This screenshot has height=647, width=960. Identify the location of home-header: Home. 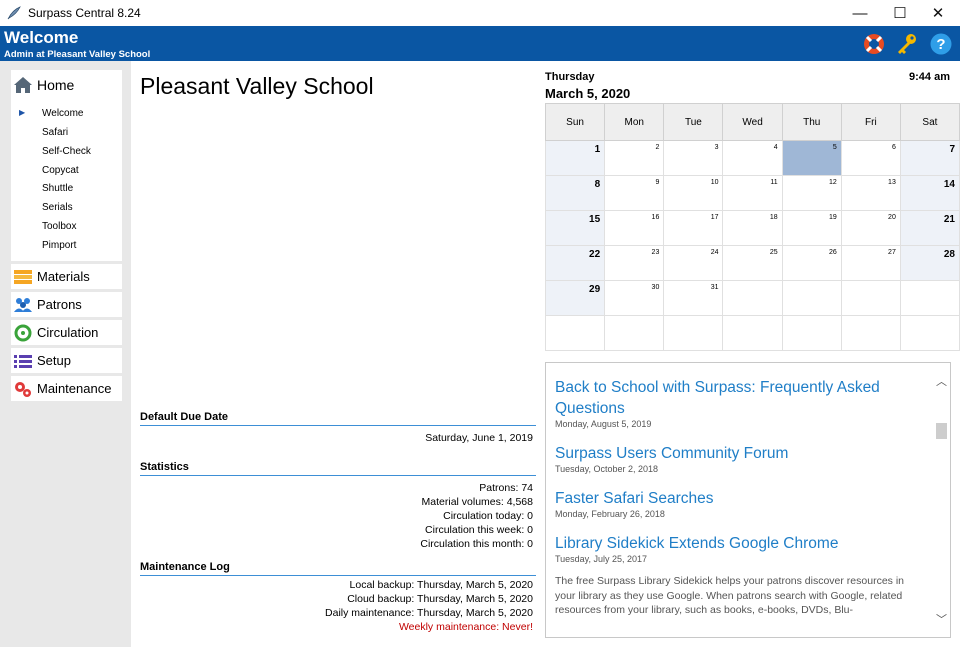
(43, 85).